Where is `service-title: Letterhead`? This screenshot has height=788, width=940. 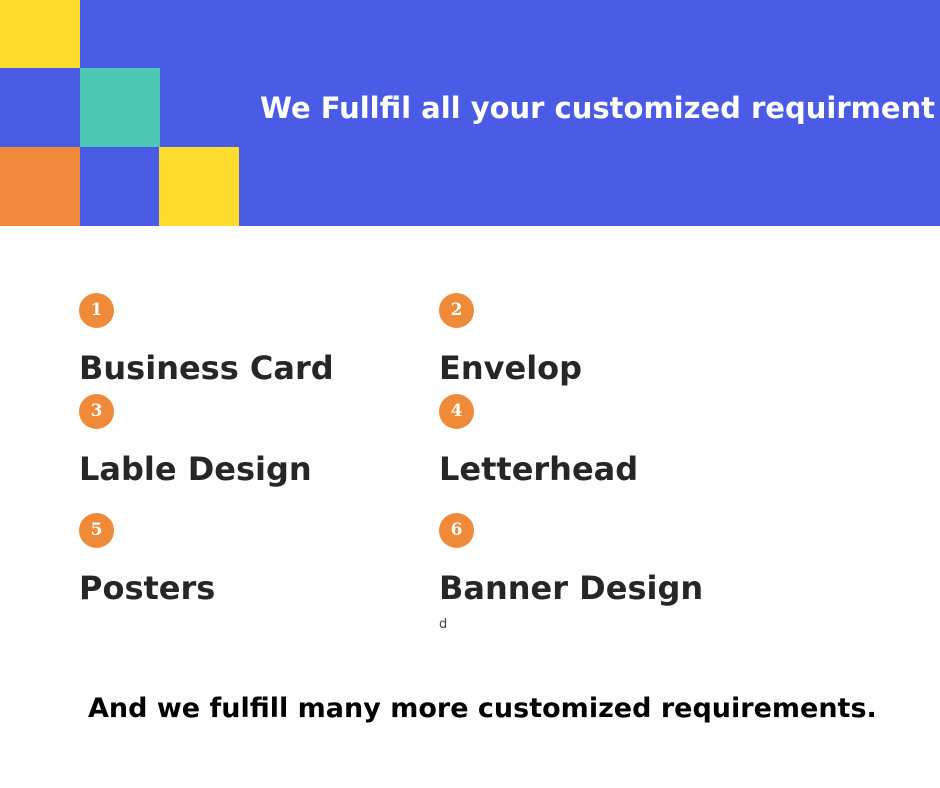
service-title: Letterhead is located at coordinates (539, 469).